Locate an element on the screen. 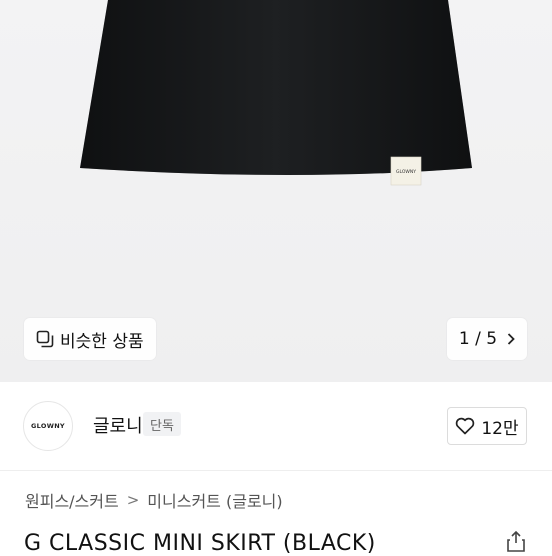  exclusive-badge: 단독 is located at coordinates (162, 424).